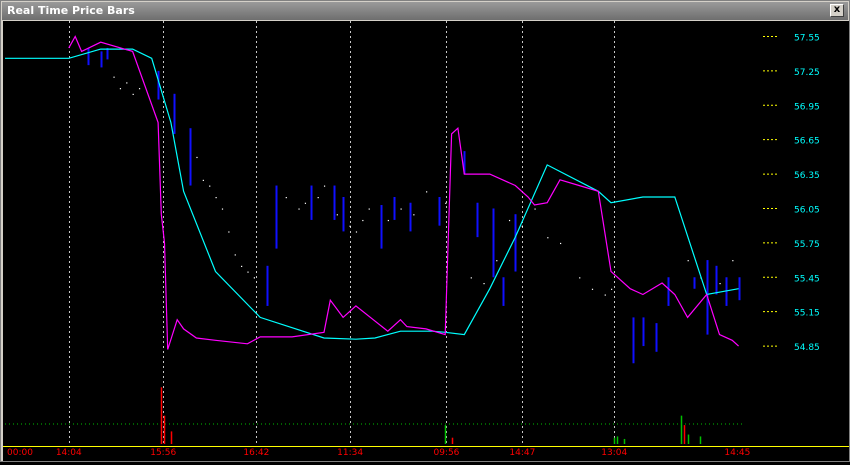 The height and width of the screenshot is (465, 850). What do you see at coordinates (163, 453) in the screenshot?
I see `time-label: 15:56` at bounding box center [163, 453].